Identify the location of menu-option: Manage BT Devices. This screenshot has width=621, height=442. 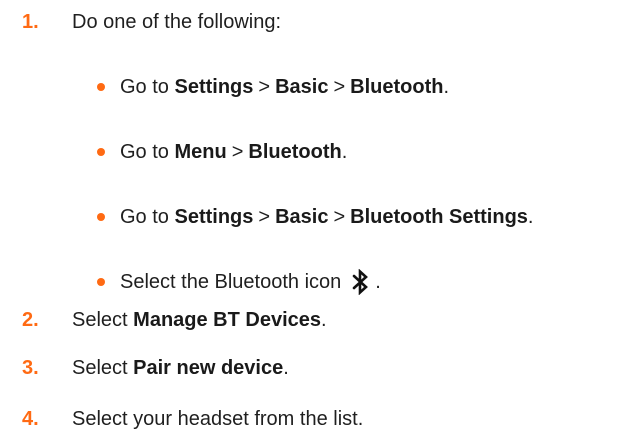
(227, 319).